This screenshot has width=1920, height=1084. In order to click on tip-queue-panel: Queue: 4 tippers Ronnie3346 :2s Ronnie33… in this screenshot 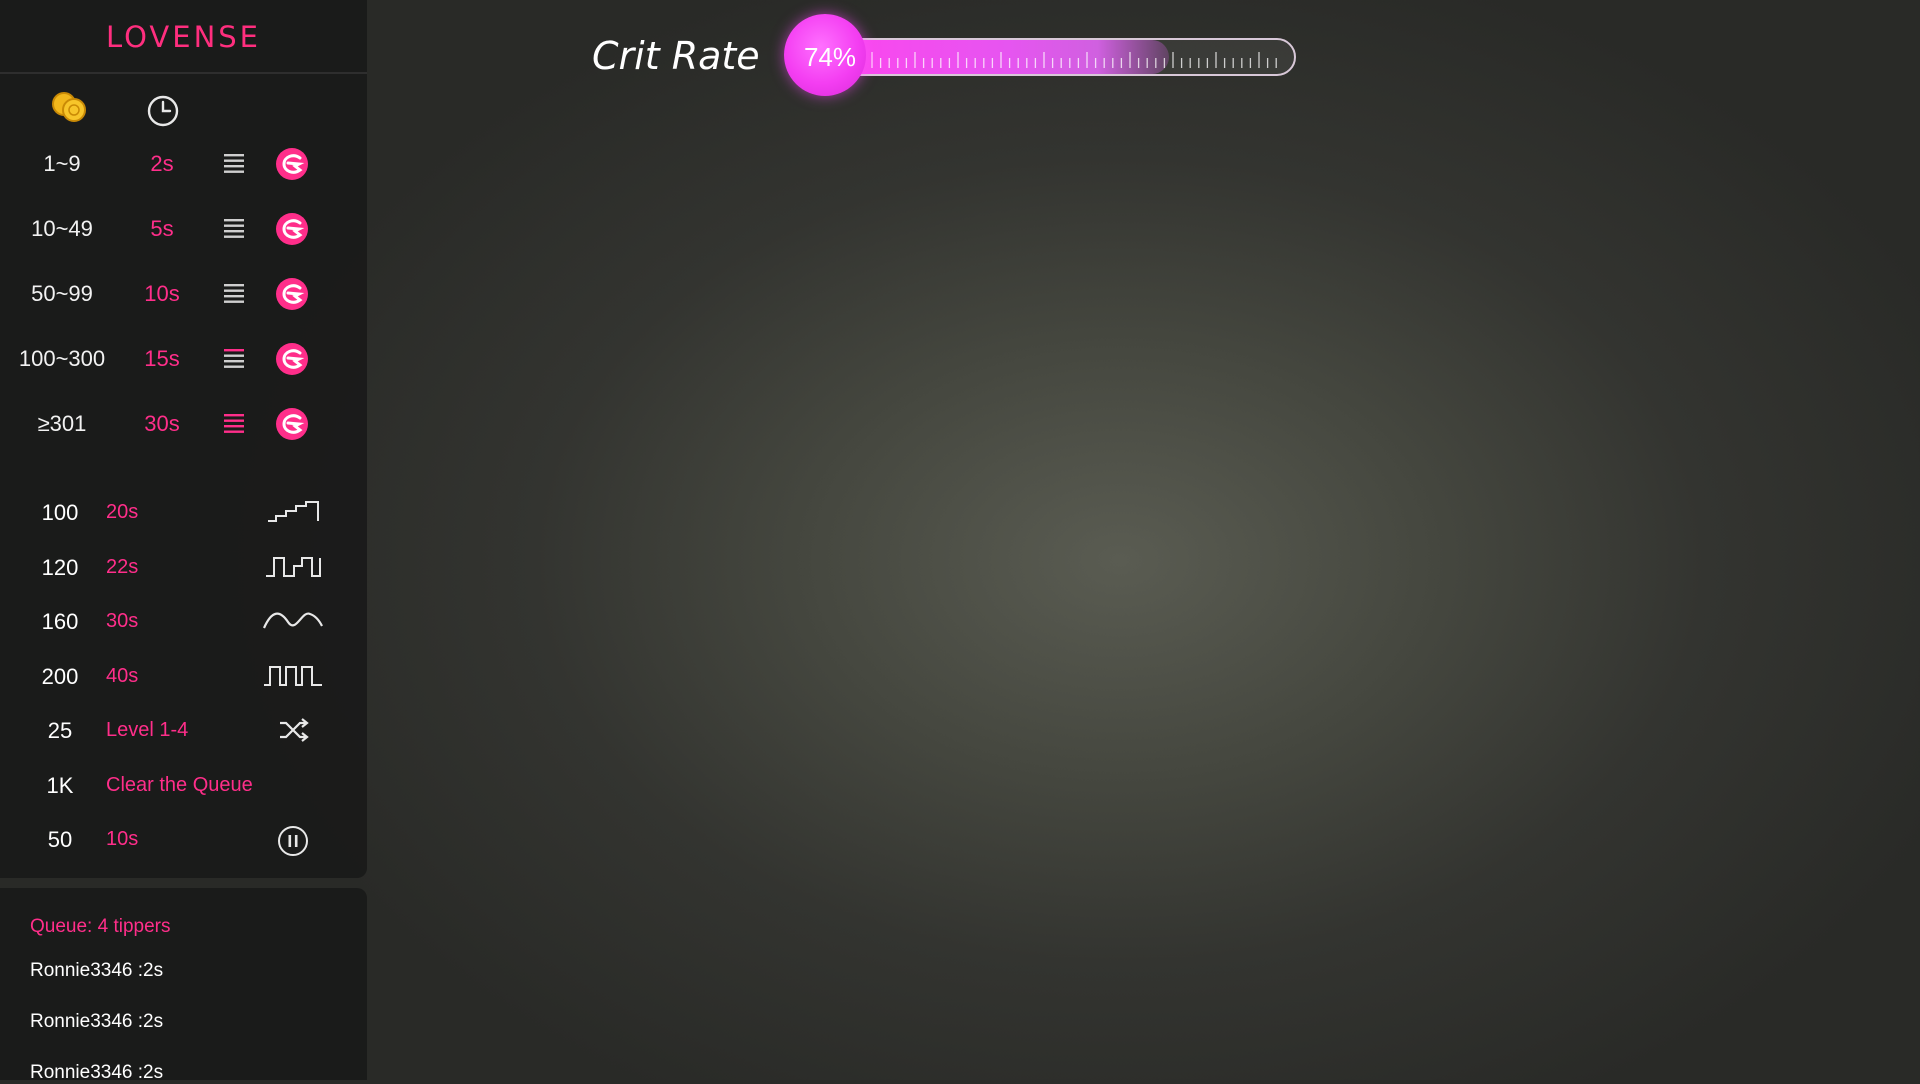, I will do `click(183, 985)`.